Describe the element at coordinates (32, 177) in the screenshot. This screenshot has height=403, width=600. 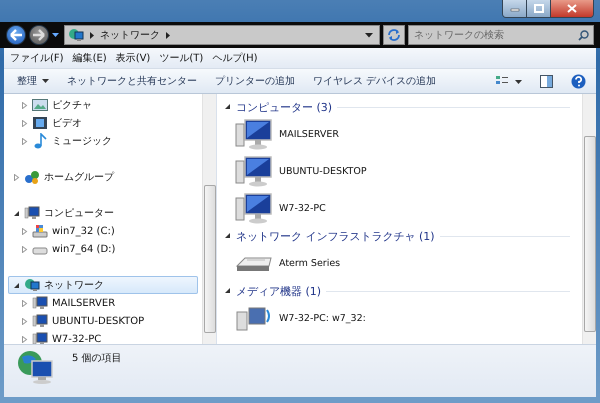
I see `homegroup-icon` at that location.